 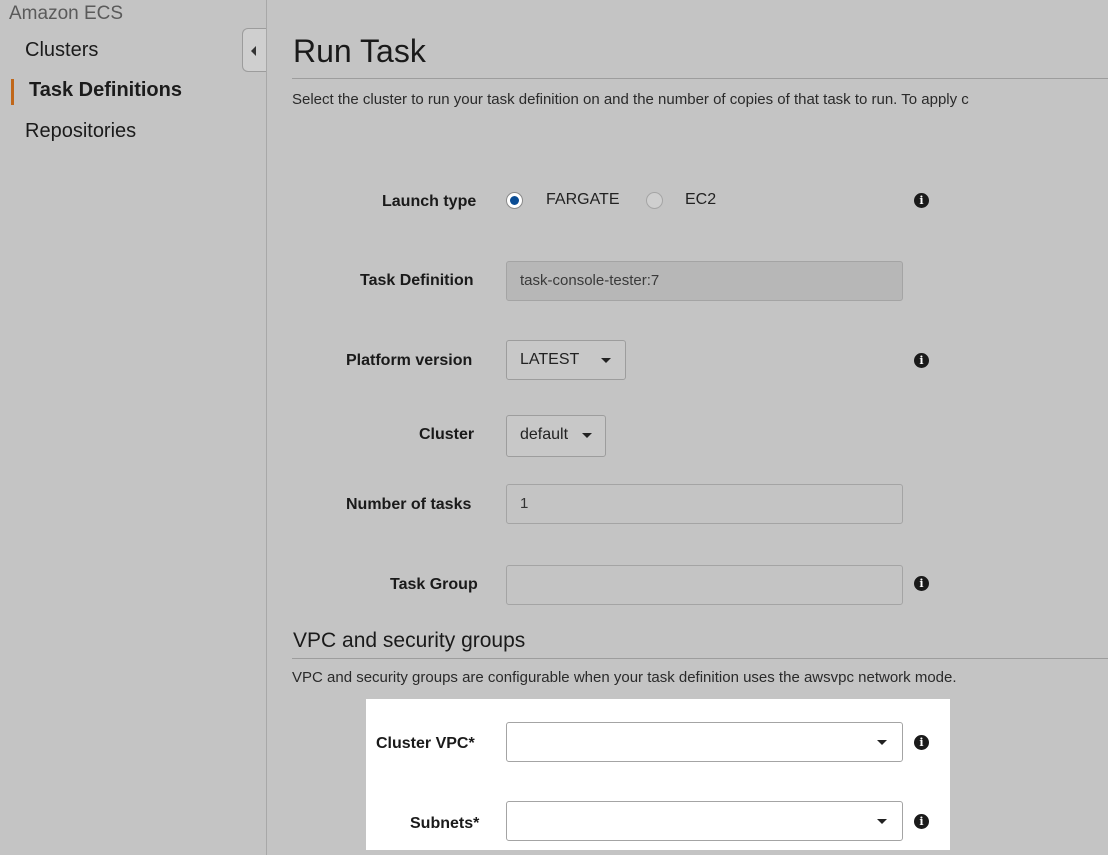 What do you see at coordinates (447, 434) in the screenshot?
I see `cluster-label: Cluster` at bounding box center [447, 434].